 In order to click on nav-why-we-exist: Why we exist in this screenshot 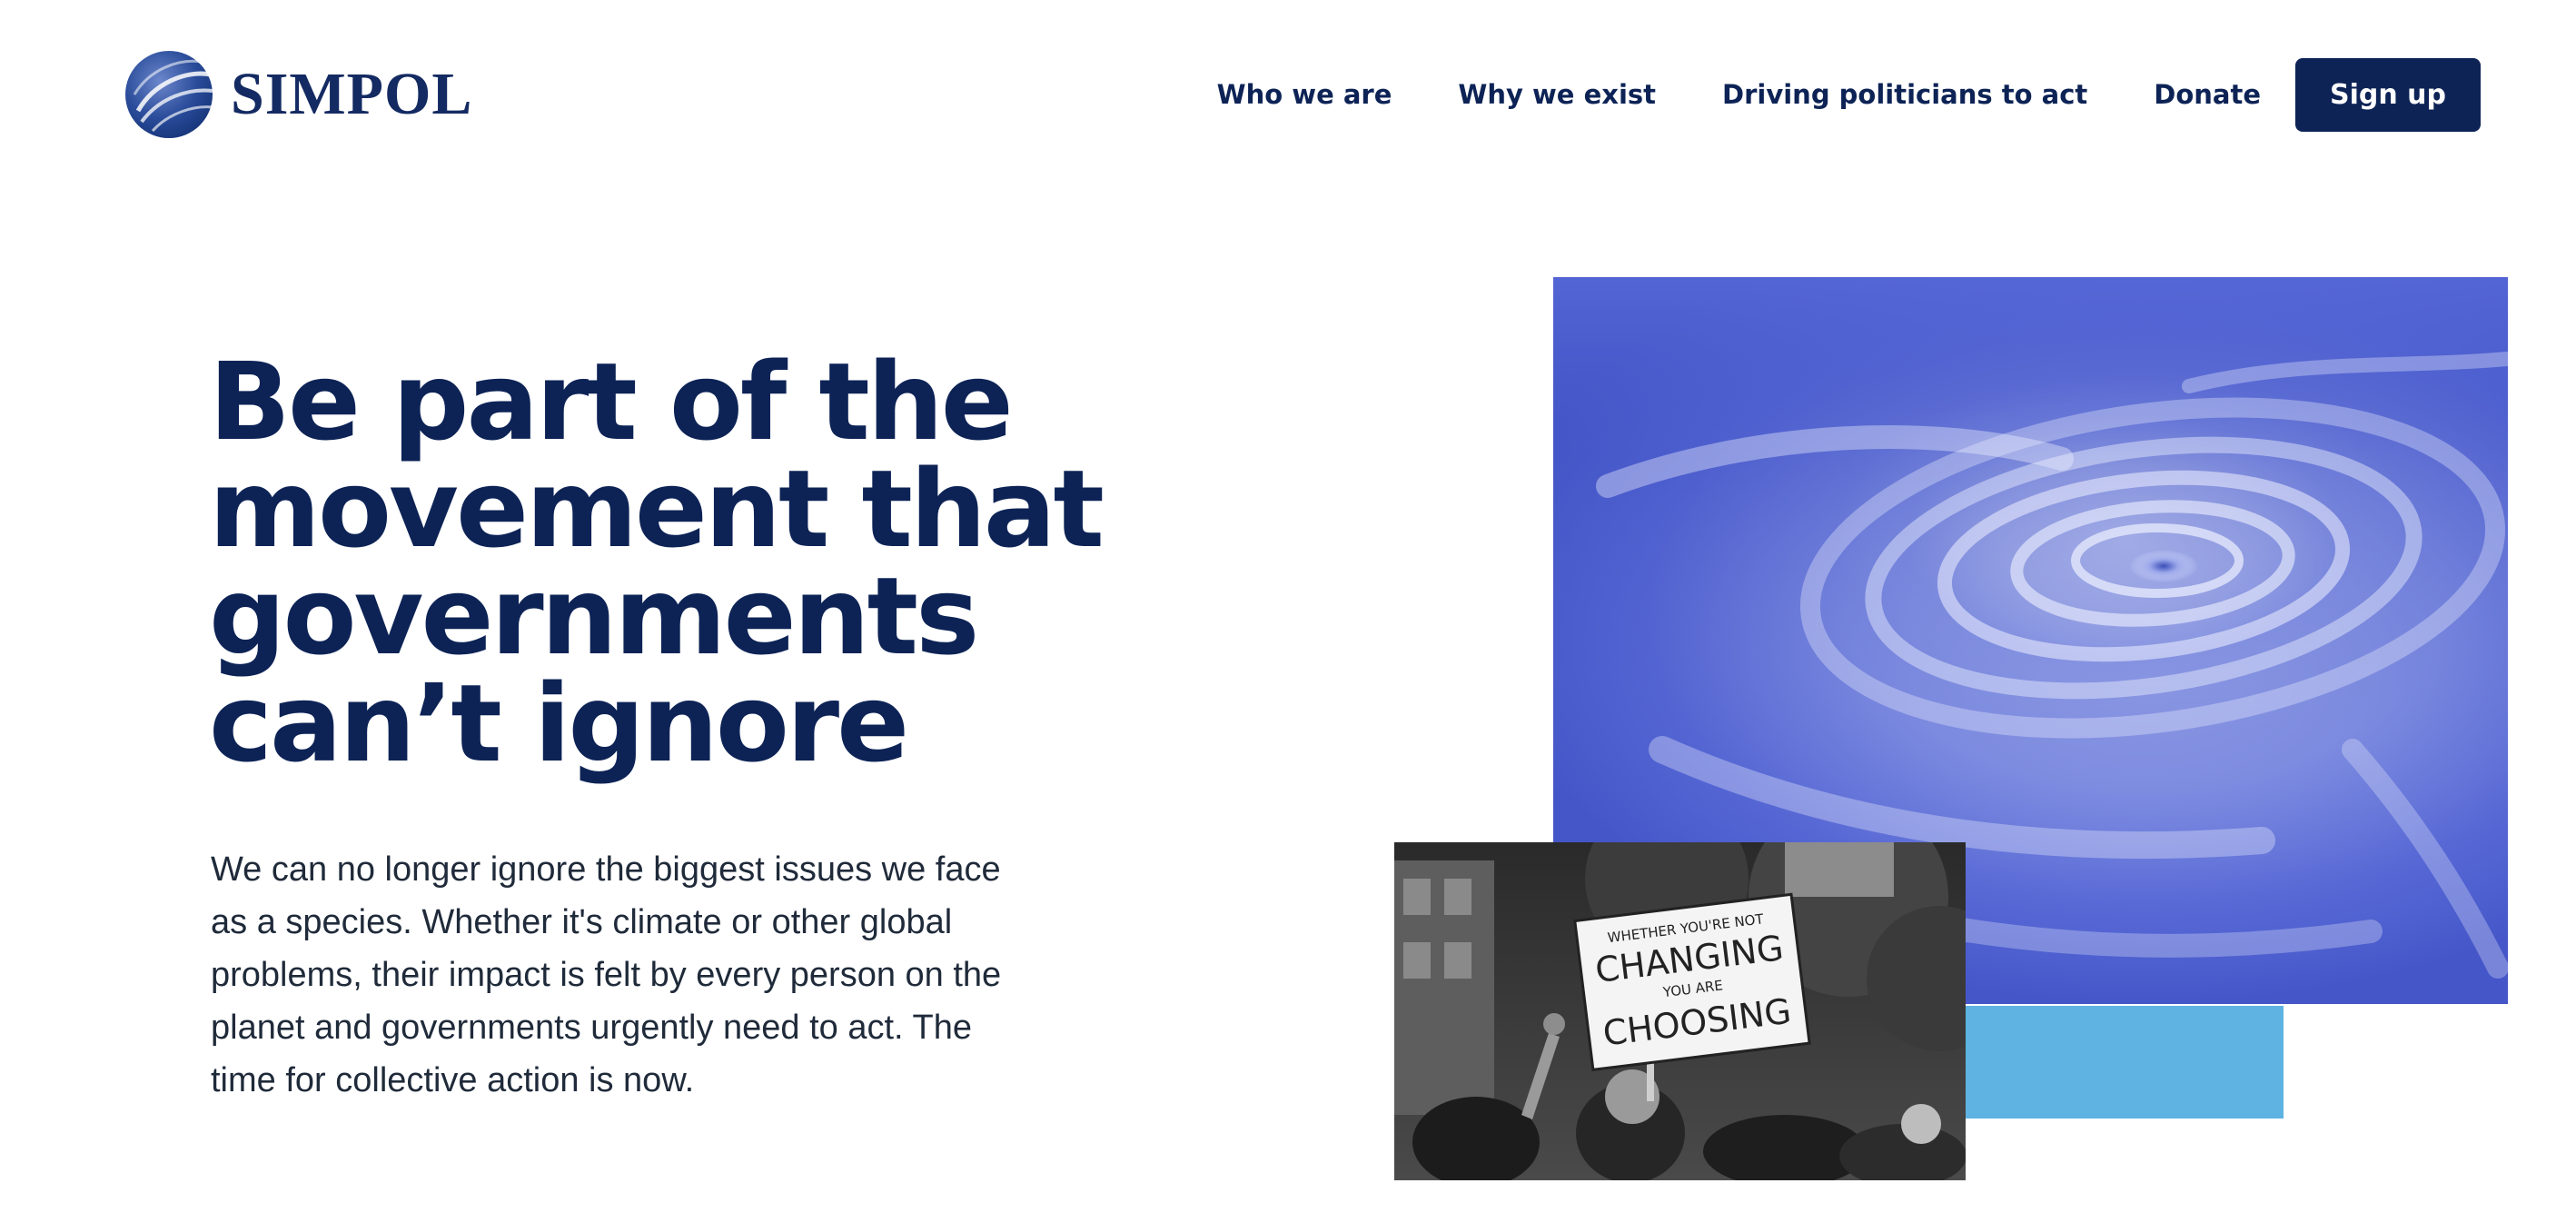, I will do `click(1557, 94)`.